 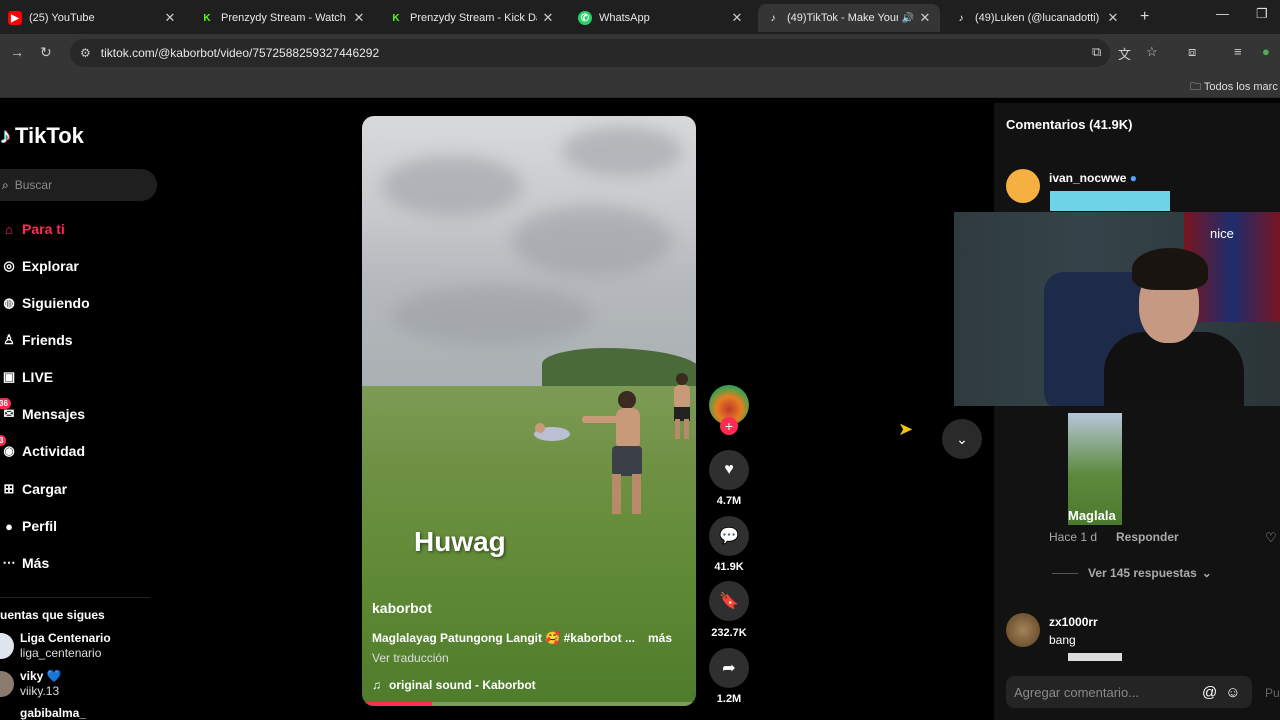 What do you see at coordinates (55, 646) in the screenshot?
I see `following-account: Liga Centenario liga_centenario` at bounding box center [55, 646].